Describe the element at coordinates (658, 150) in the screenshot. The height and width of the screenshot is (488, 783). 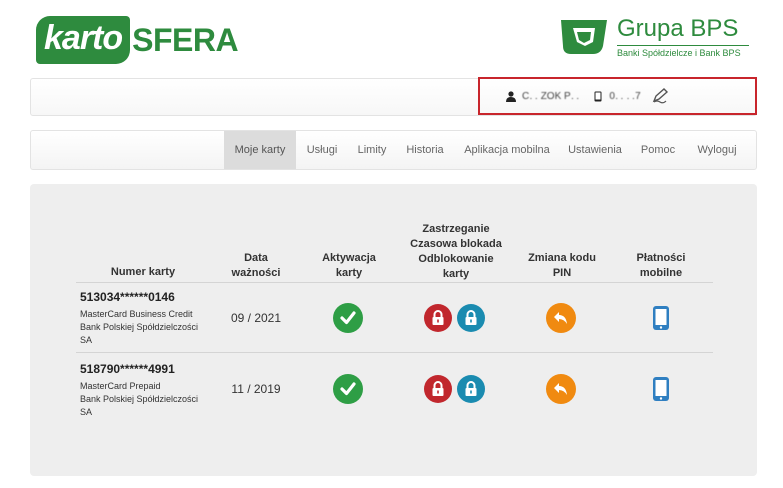
I see `nav-pomoc: Pomoc` at that location.